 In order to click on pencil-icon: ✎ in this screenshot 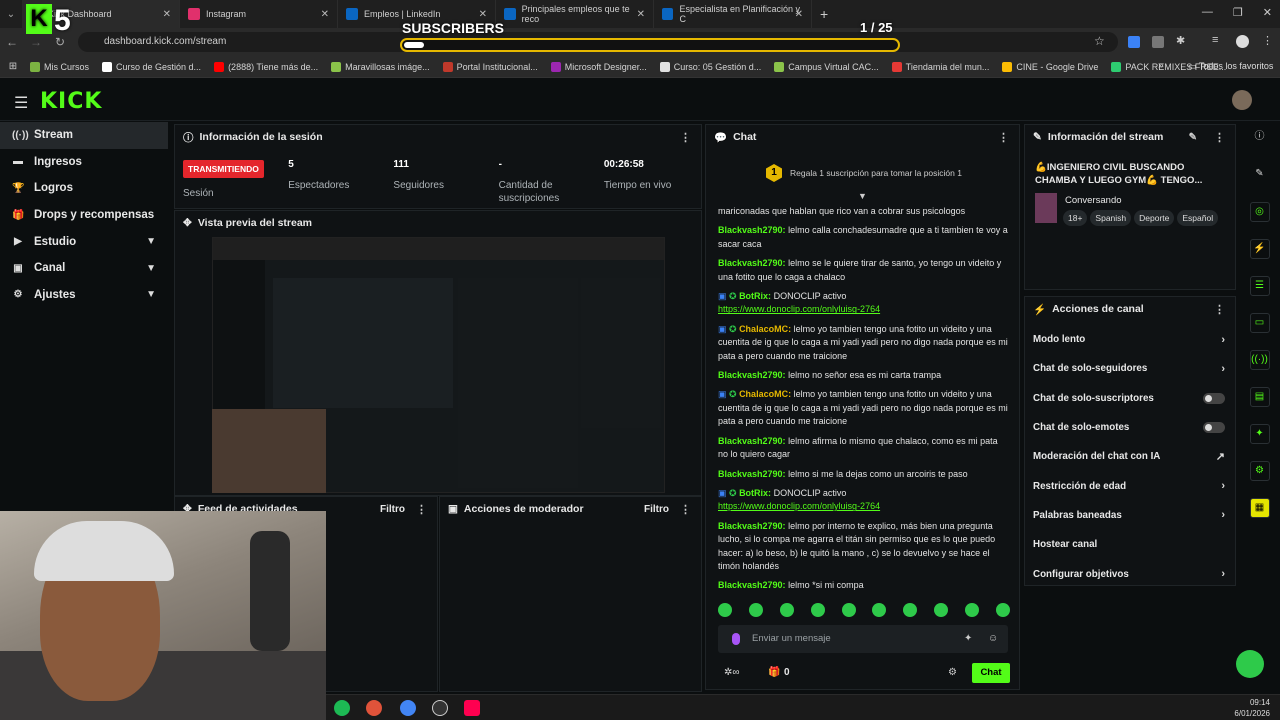, I will do `click(1260, 175)`.